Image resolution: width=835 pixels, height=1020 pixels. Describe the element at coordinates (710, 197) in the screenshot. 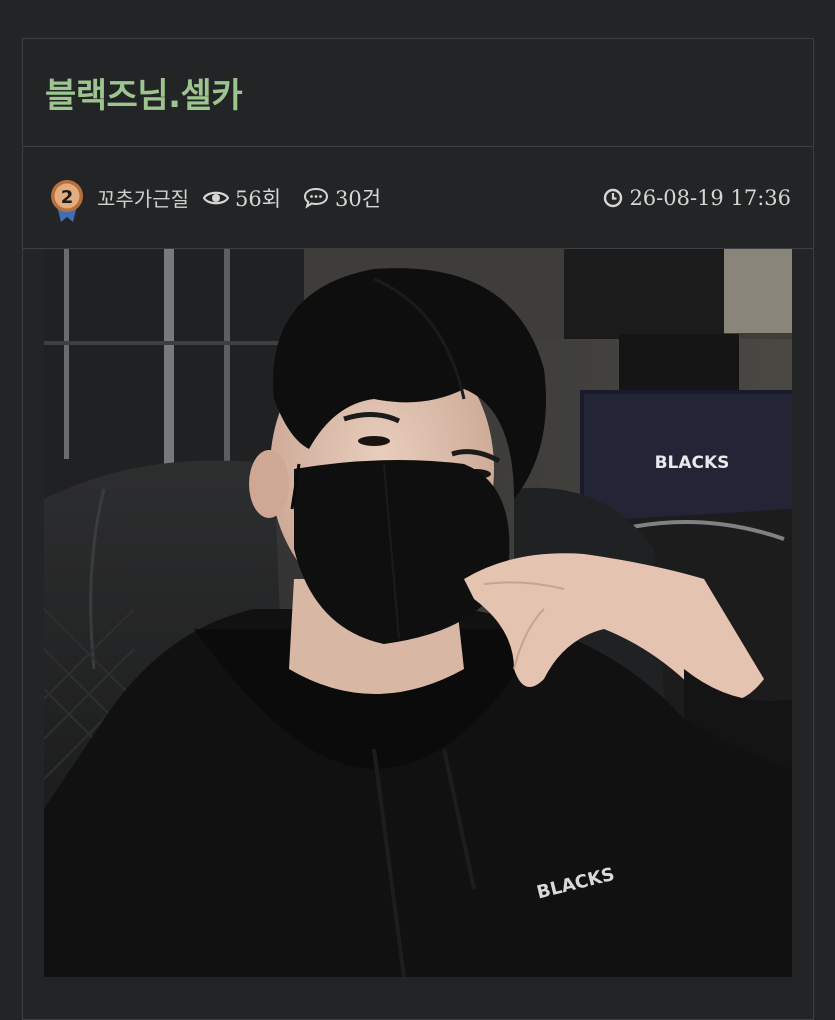

I see `date-value: 26-08-19 17:36` at that location.